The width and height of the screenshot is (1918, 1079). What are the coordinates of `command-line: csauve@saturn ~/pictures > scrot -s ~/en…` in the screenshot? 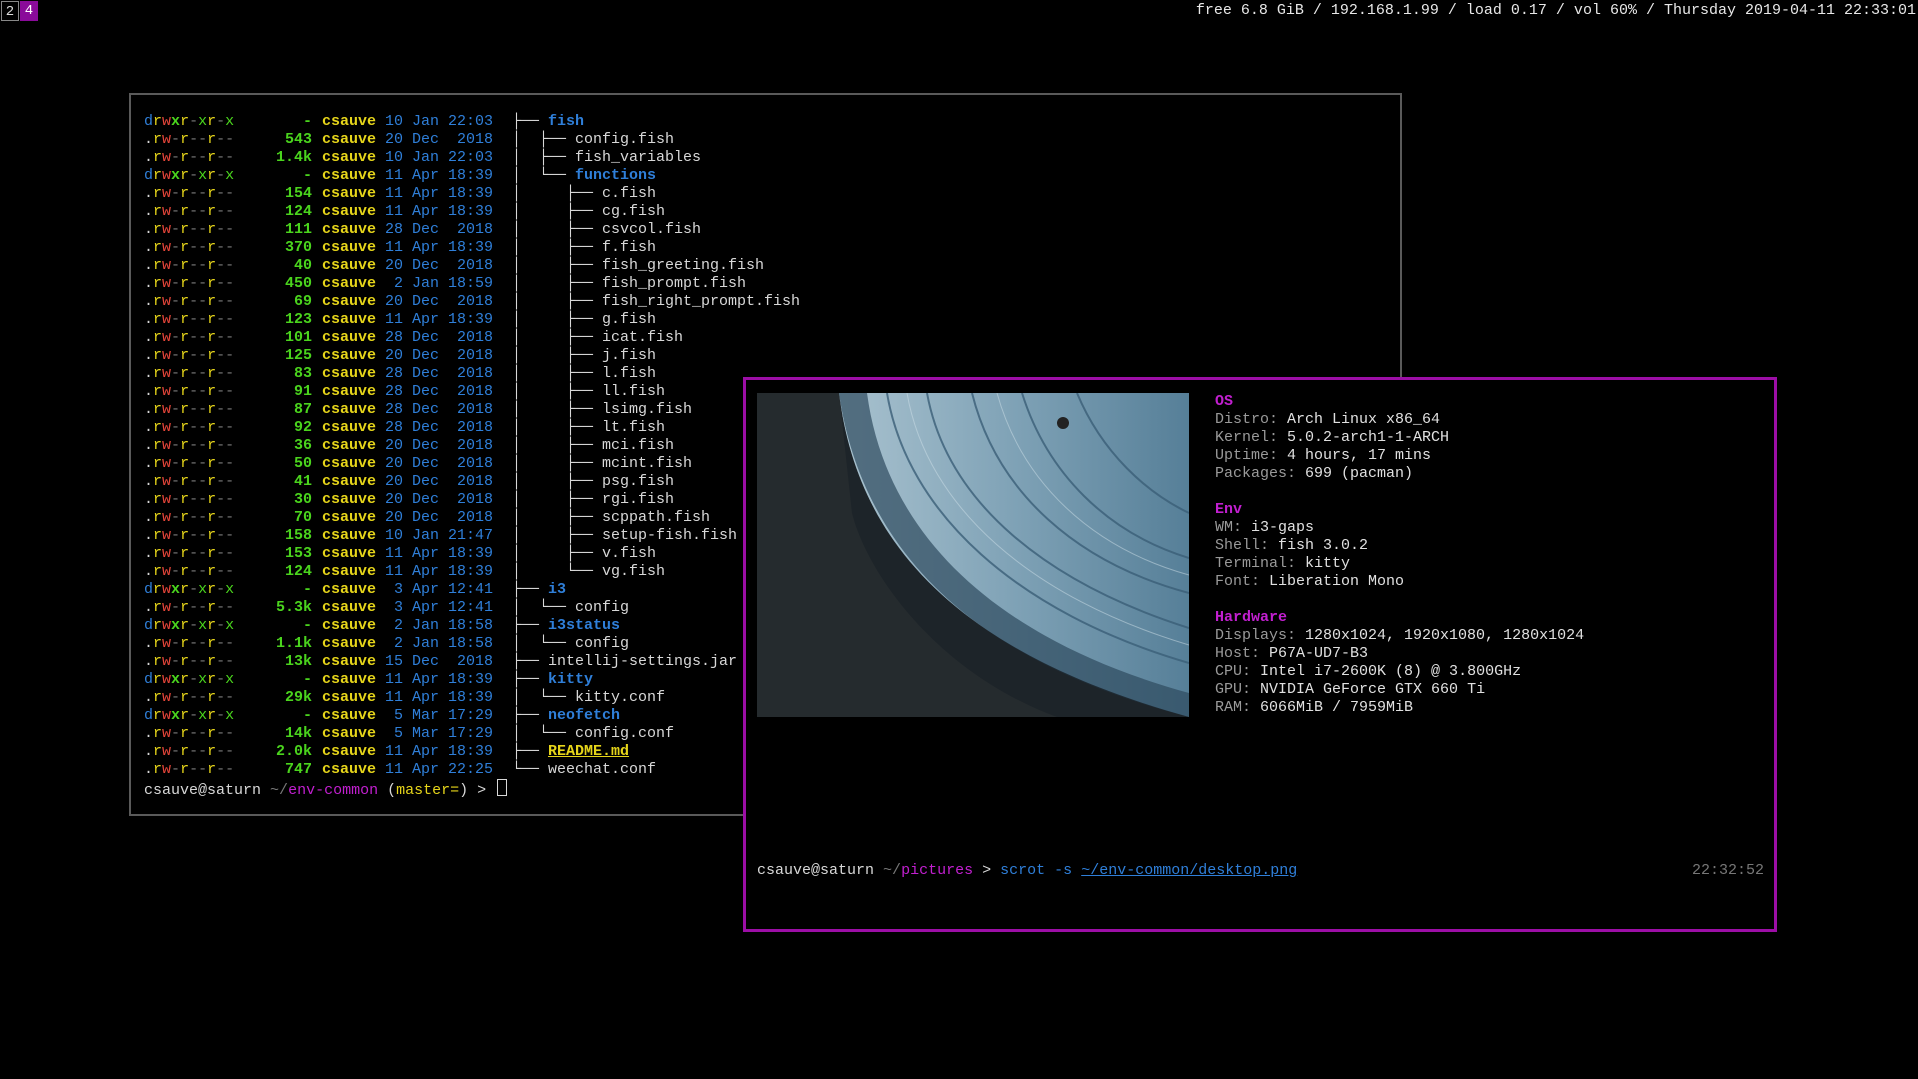 It's located at (1027, 870).